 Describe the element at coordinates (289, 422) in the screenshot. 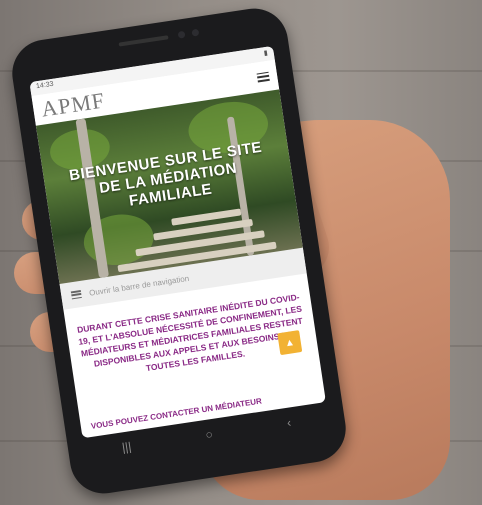

I see `back-icon: ‹` at that location.